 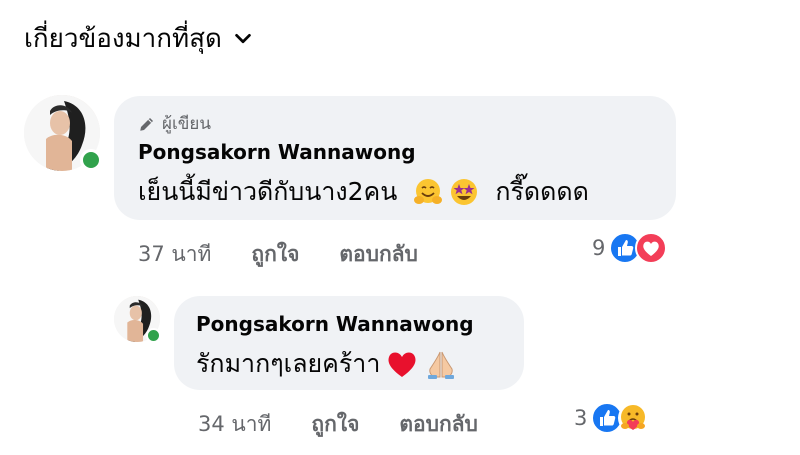 I want to click on comment-text-main: รักมากๆเลยคร้าา, so click(x=288, y=363).